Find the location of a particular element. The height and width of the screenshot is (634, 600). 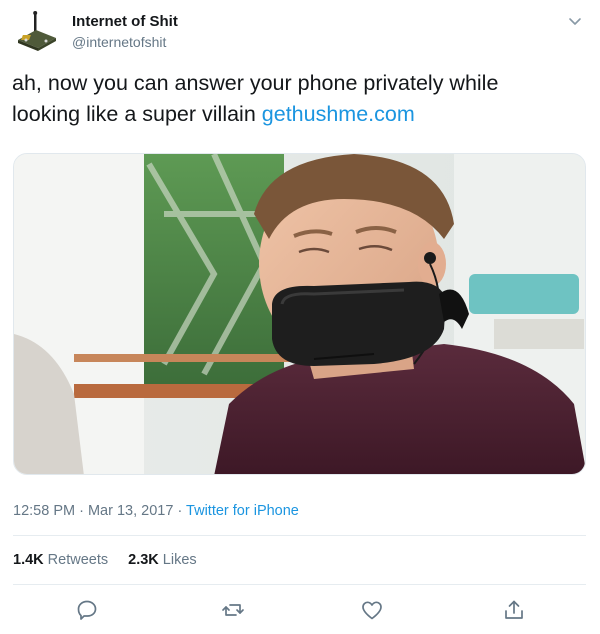

retweets-stat: 1.4K Retweets is located at coordinates (60, 560).